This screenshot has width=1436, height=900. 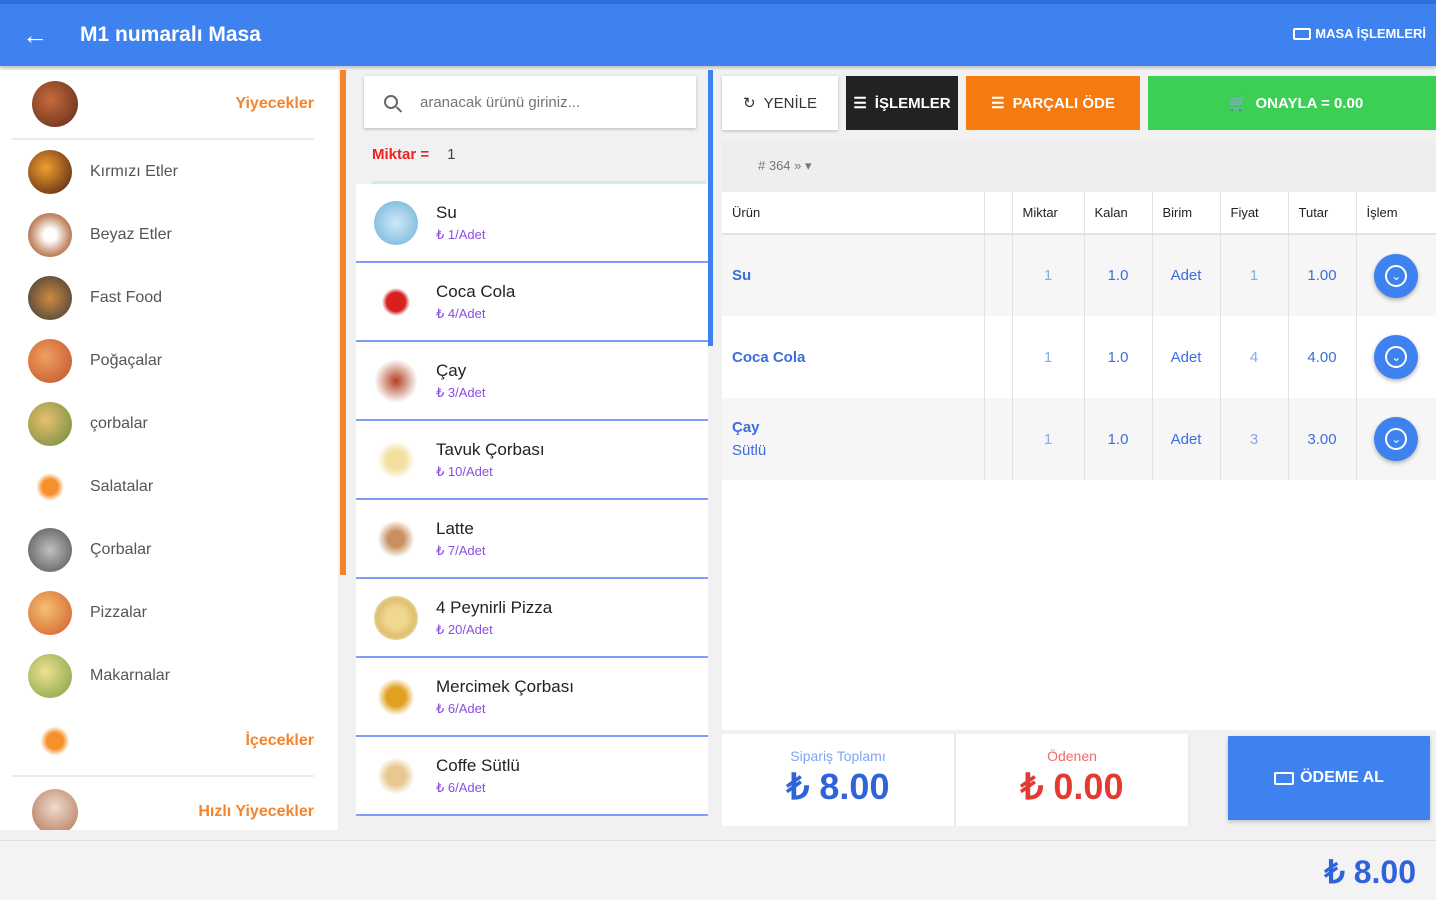 I want to click on category-item: Beyaz Etler, so click(x=169, y=234).